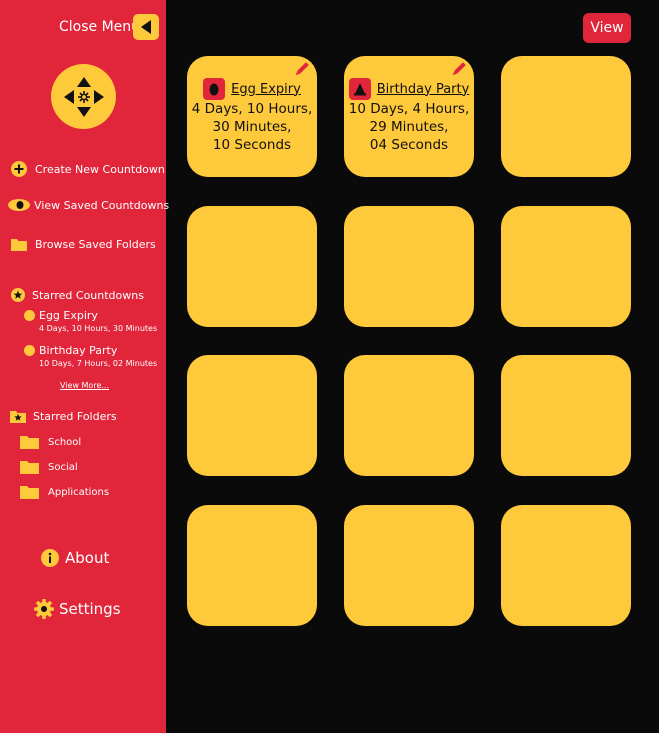  I want to click on tile-countdown-text: 10 Days, 4 Hours, 29 Minutes, 04 Seconds, so click(409, 127).